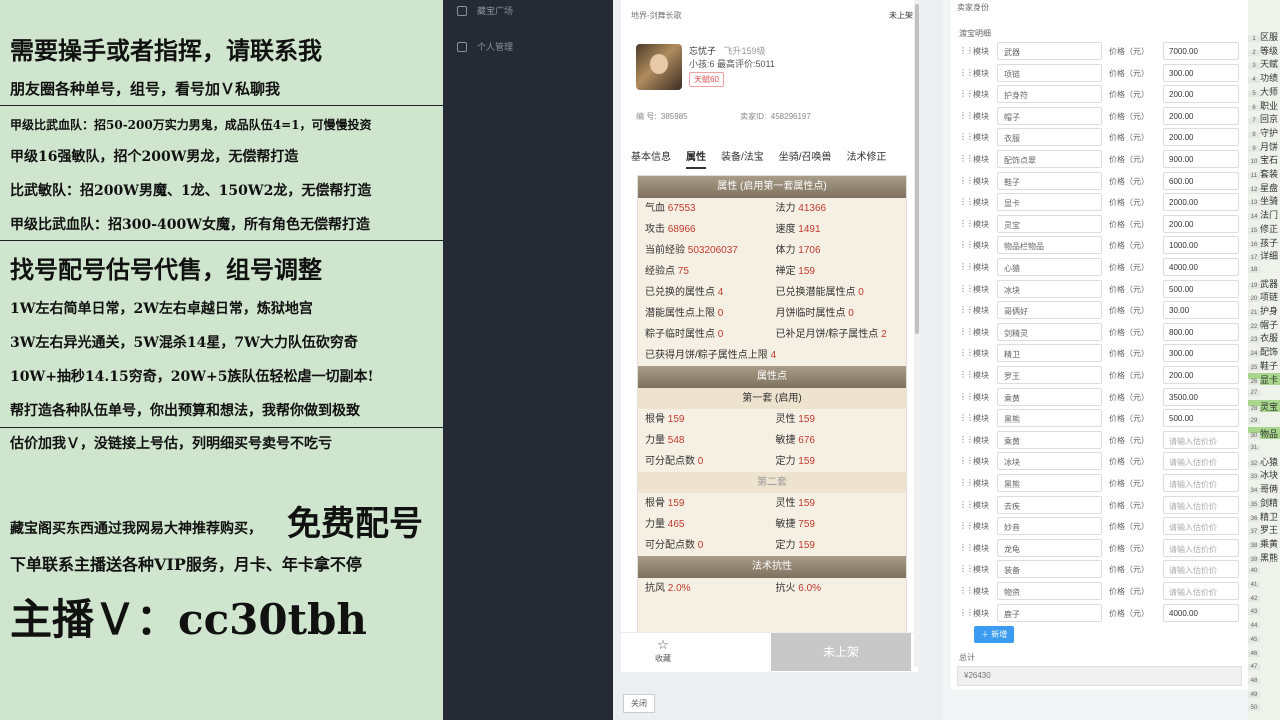 This screenshot has width=1280, height=720. What do you see at coordinates (1049, 51) in the screenshot?
I see `item-select: 武器` at bounding box center [1049, 51].